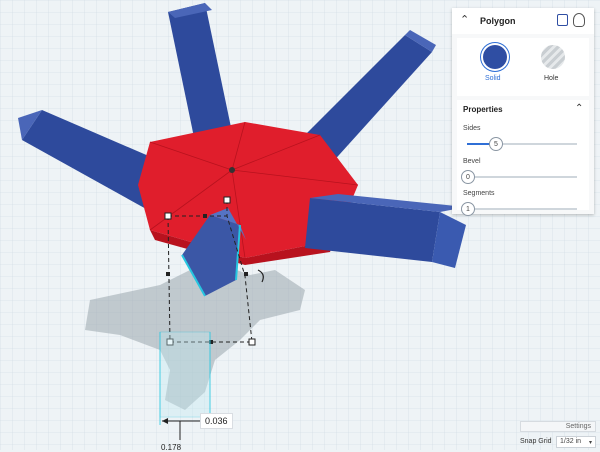 This screenshot has width=600, height=452. I want to click on ruler-highlight, so click(185, 374).